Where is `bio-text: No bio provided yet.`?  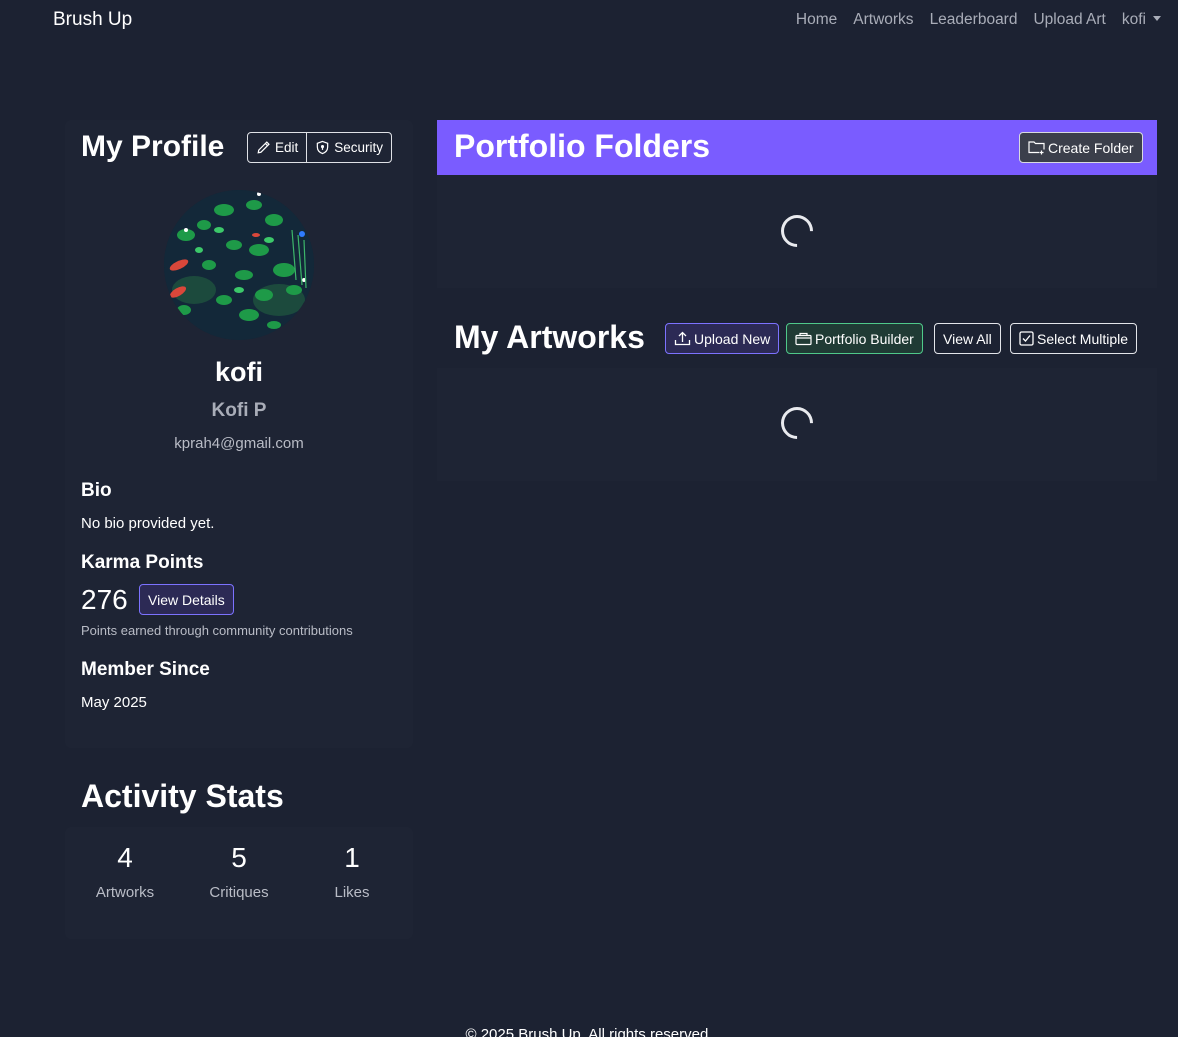
bio-text: No bio provided yet. is located at coordinates (148, 523).